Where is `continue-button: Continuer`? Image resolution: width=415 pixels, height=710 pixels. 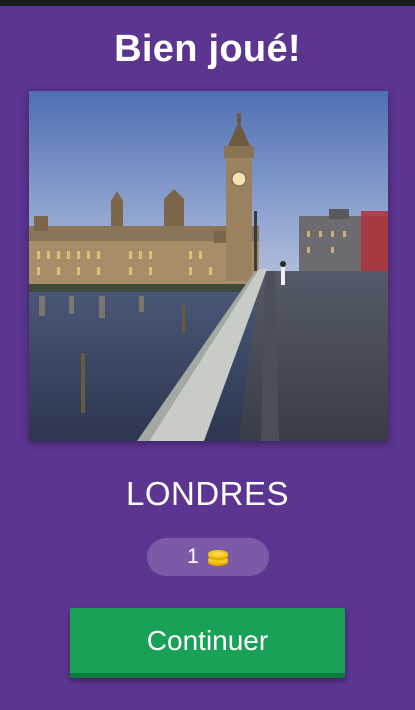
continue-button: Continuer is located at coordinates (207, 643).